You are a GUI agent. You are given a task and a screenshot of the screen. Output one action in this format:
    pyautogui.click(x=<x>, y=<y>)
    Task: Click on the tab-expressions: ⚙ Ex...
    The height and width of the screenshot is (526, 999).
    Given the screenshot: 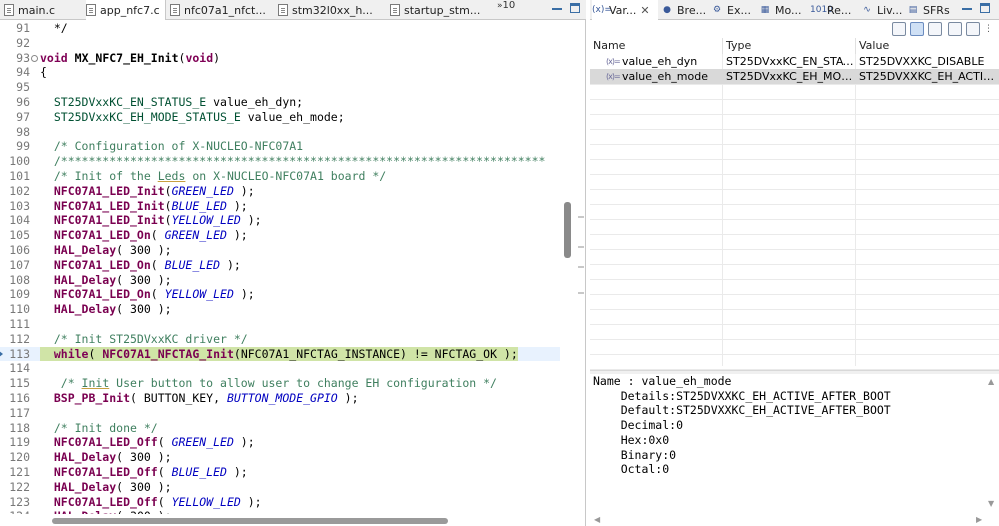 What is the action you would take?
    pyautogui.click(x=734, y=10)
    